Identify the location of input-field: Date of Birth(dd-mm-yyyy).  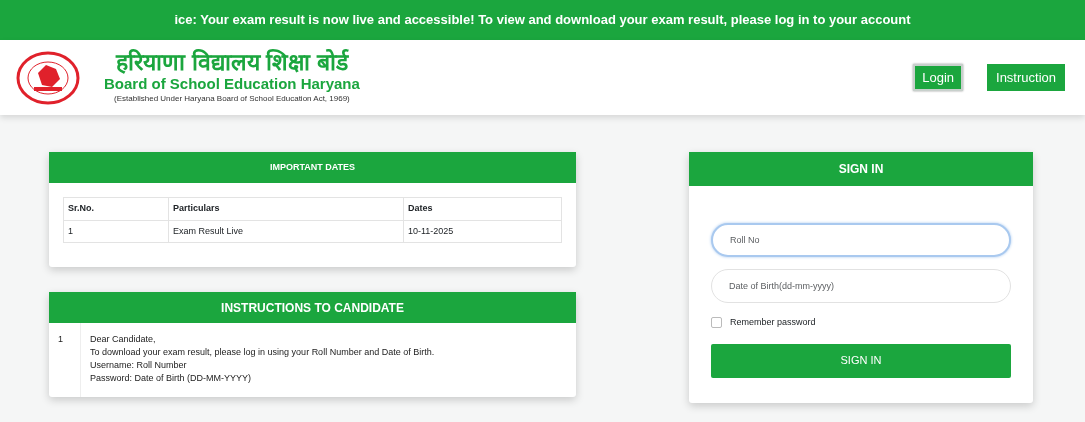
(861, 286).